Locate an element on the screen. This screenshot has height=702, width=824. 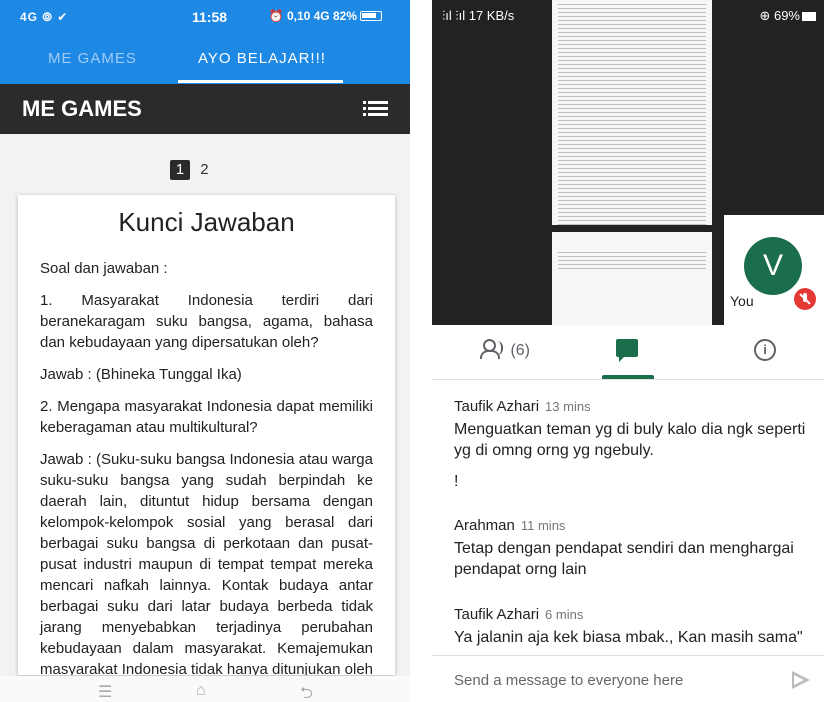
system-nav-bar: ☰ ⌂ ⮌ is located at coordinates (205, 689).